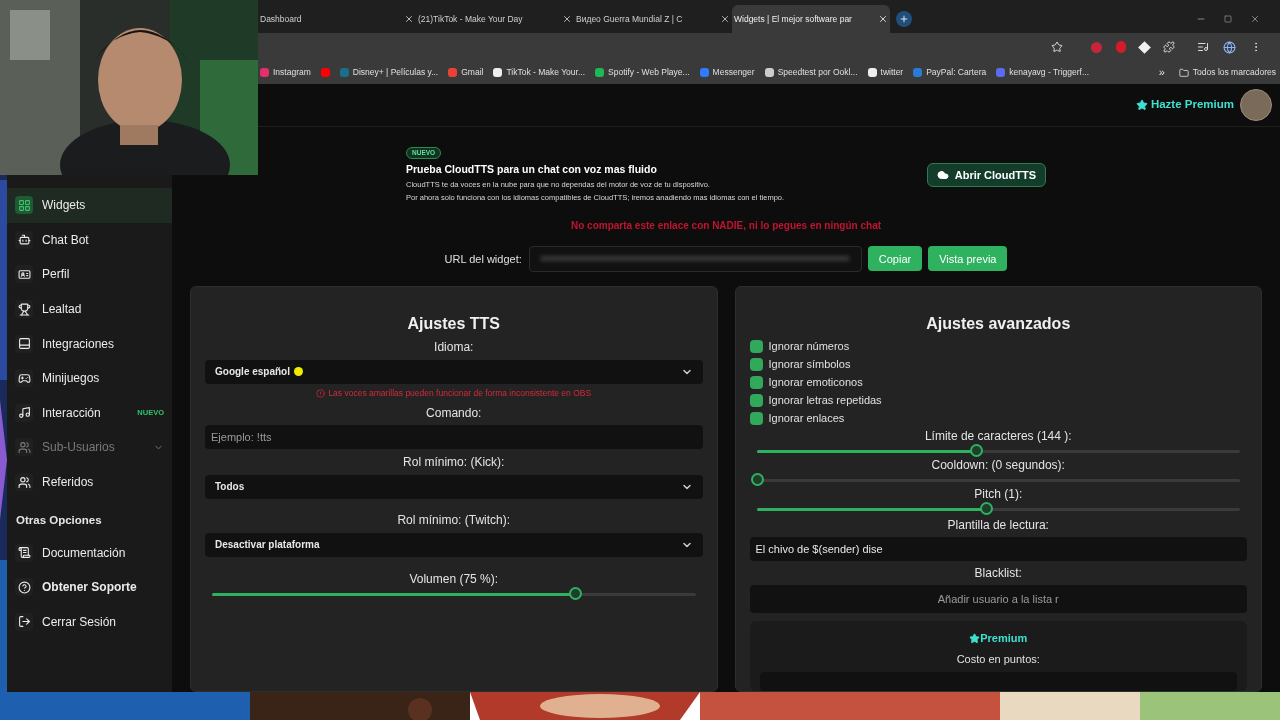  I want to click on browser-tab: Widgets | El mejor software par, so click(811, 19).